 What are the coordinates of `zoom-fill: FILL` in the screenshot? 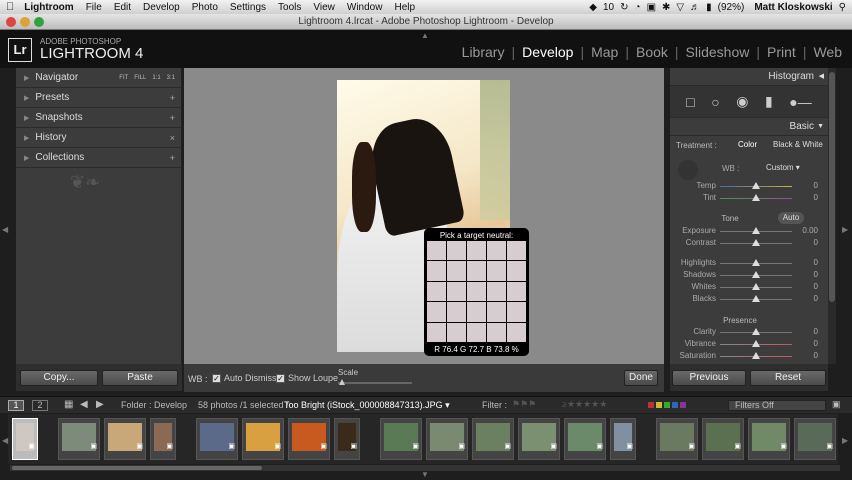 It's located at (140, 78).